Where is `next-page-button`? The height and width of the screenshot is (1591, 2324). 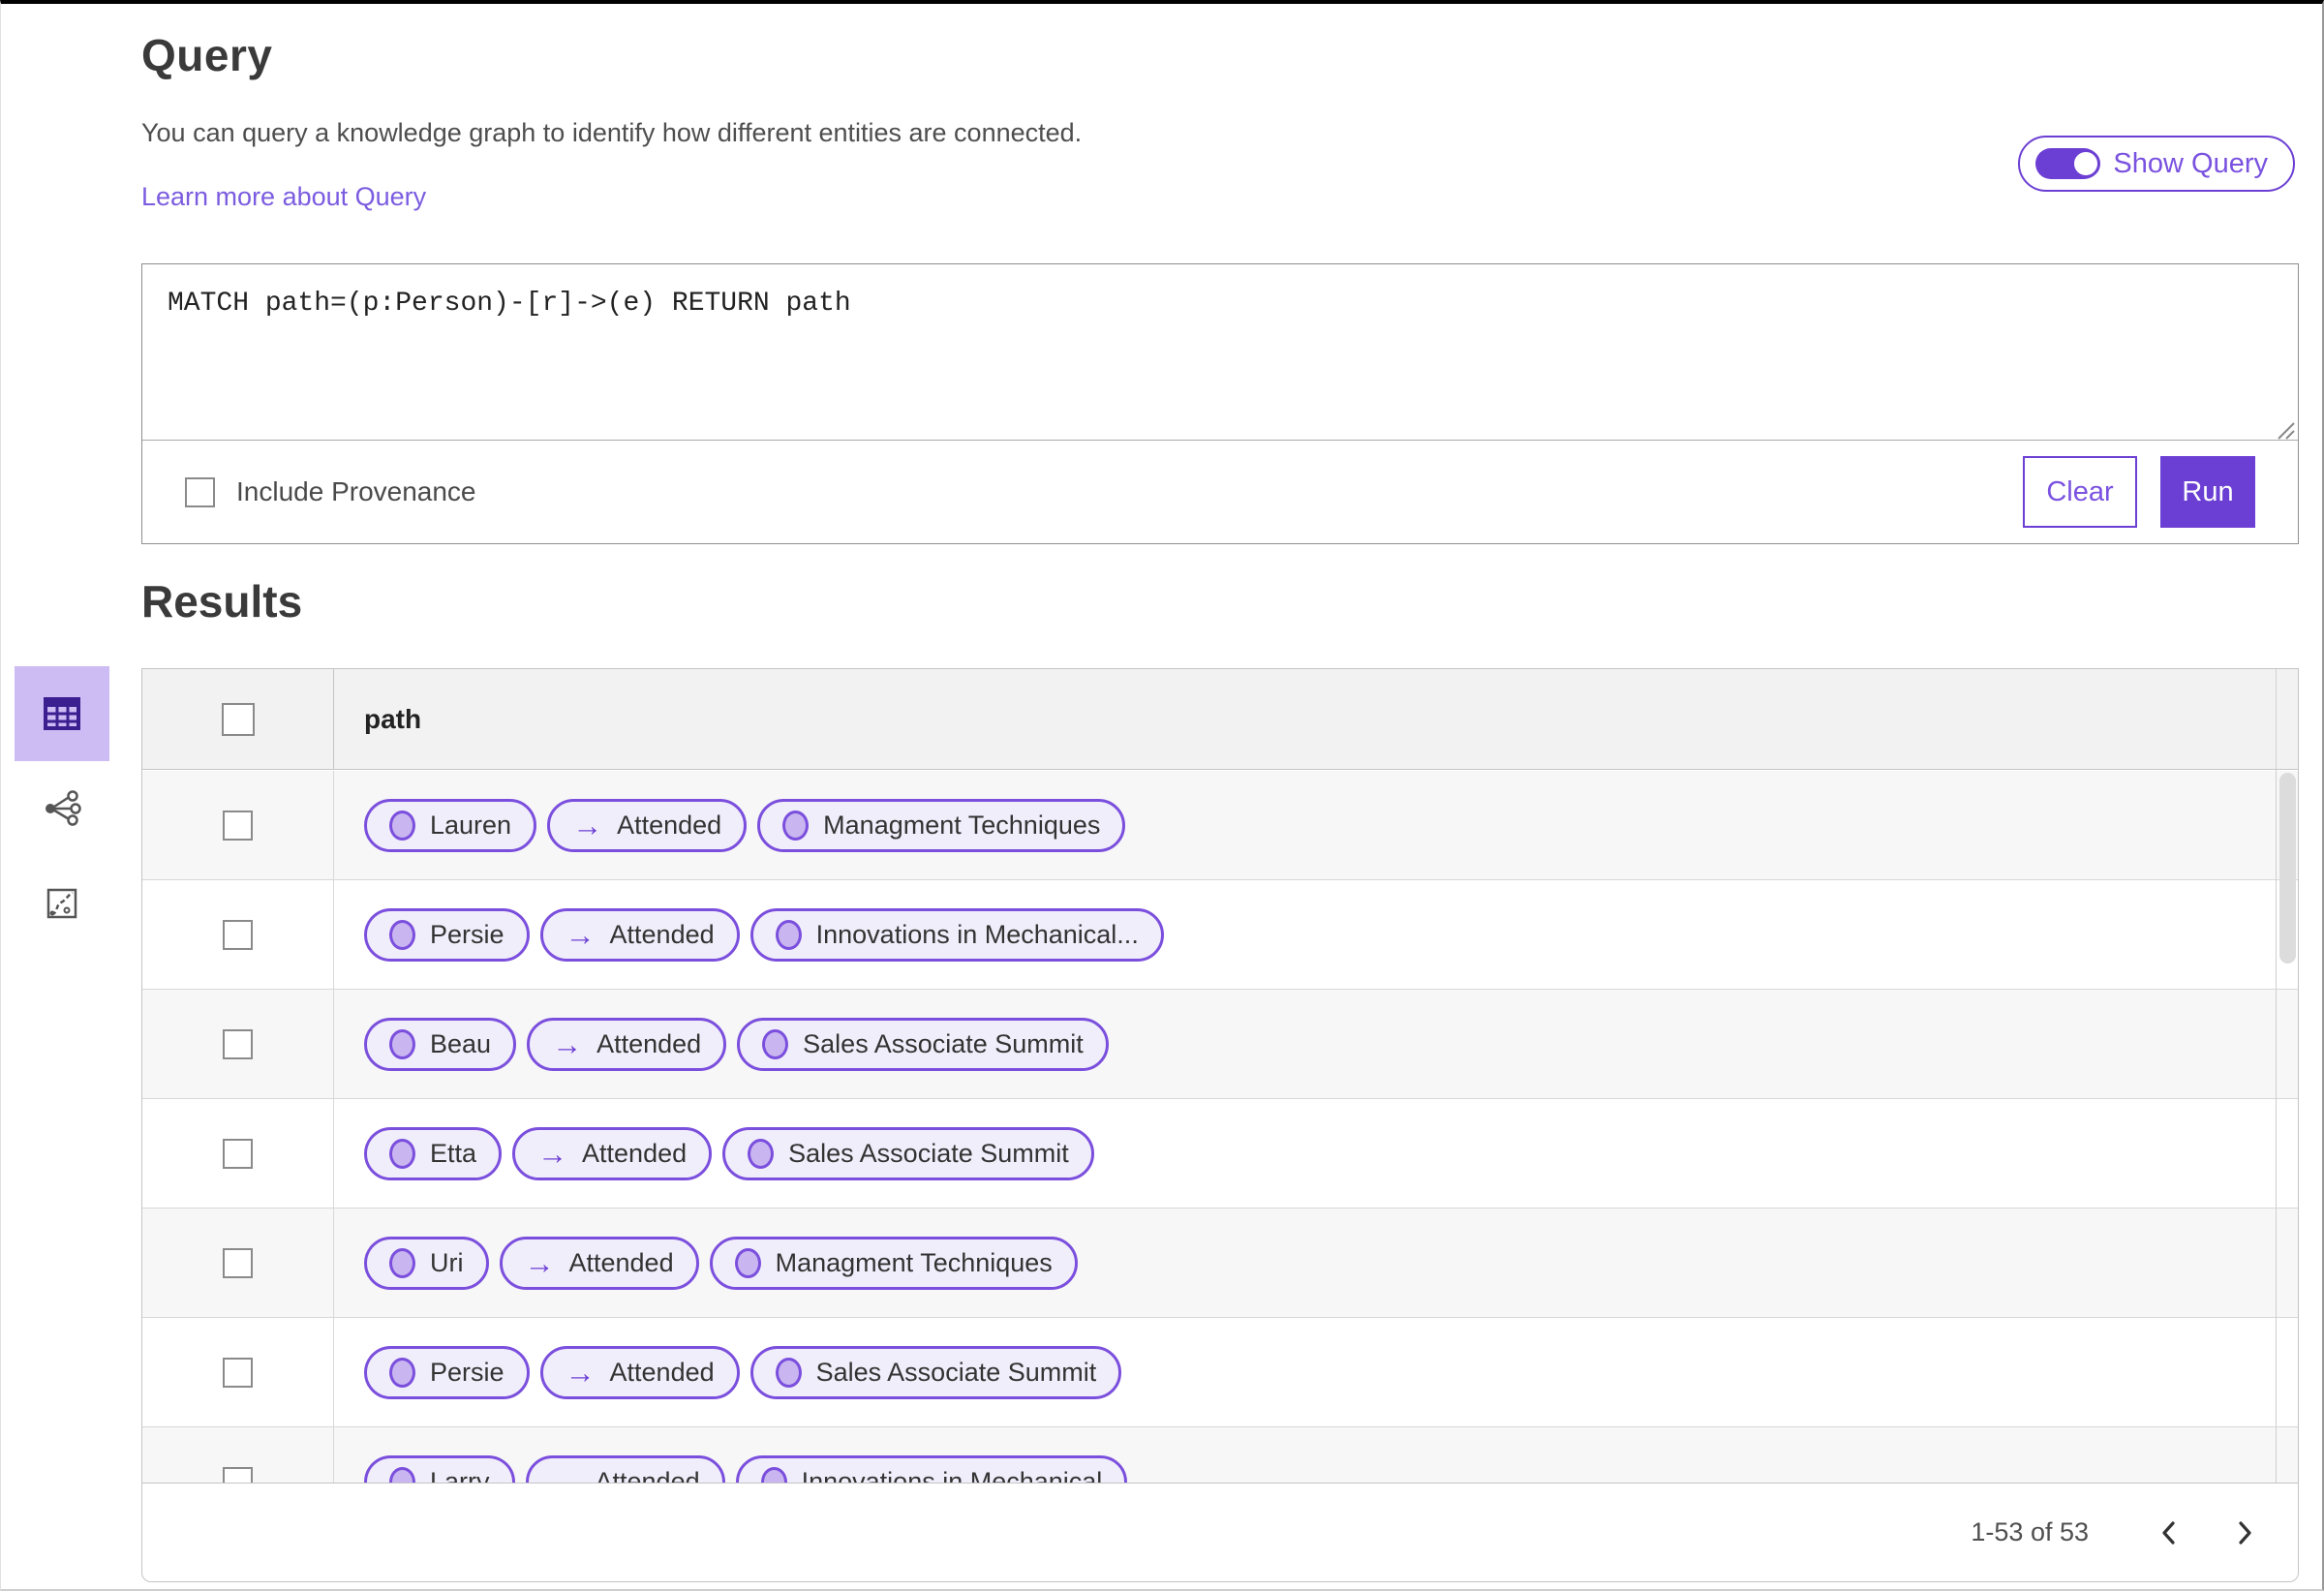
next-page-button is located at coordinates (2245, 1533).